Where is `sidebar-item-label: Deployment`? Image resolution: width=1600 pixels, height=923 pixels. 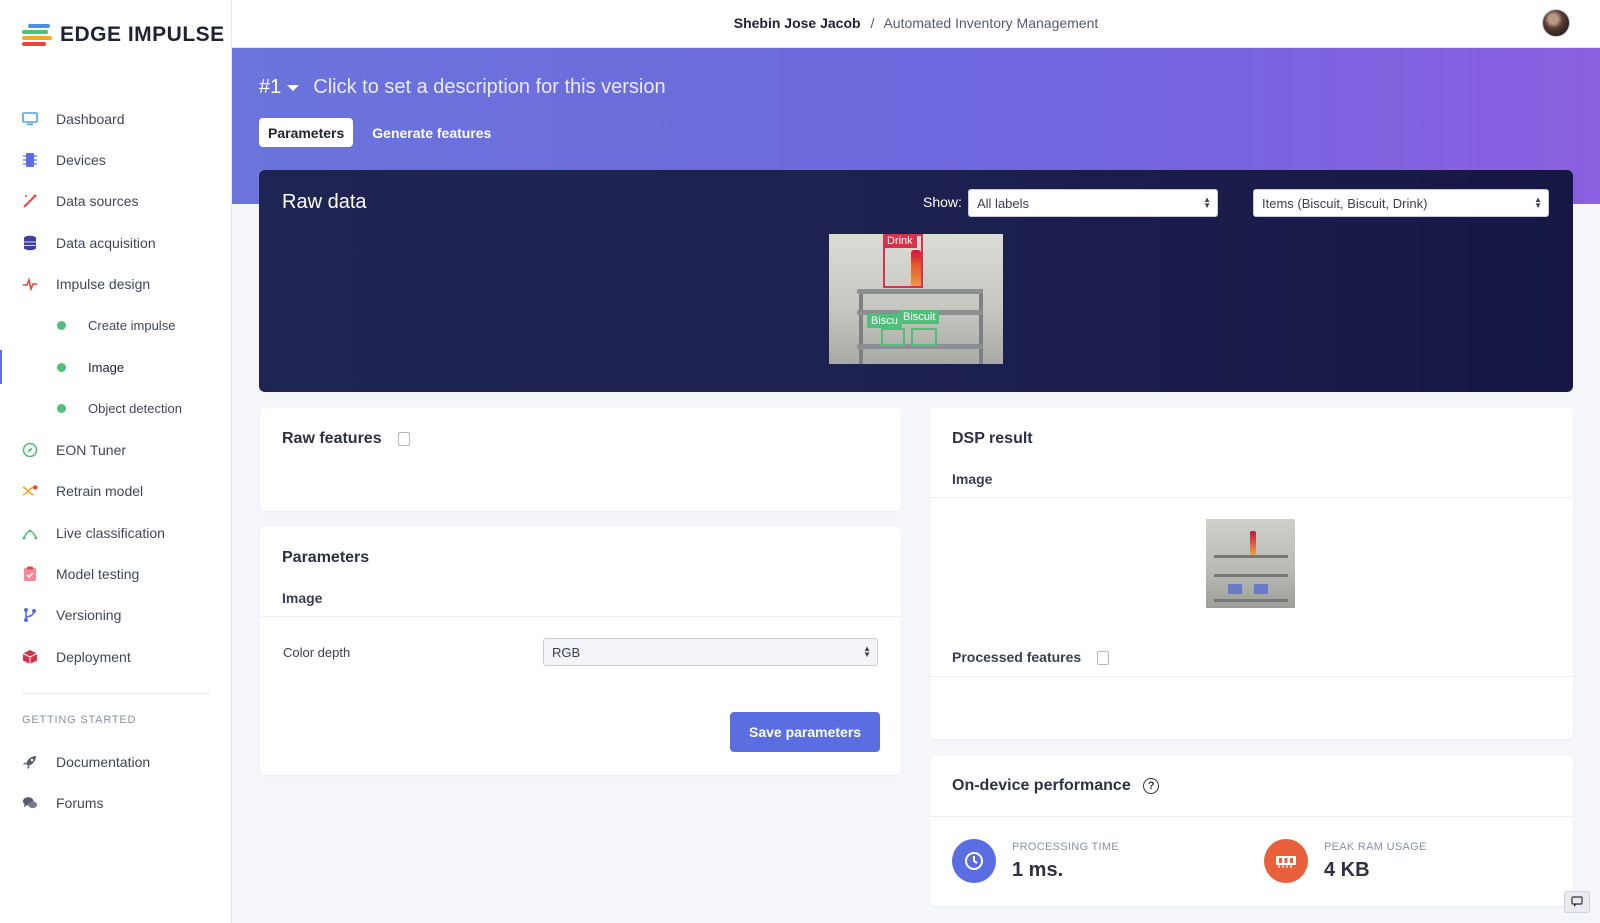
sidebar-item-label: Deployment is located at coordinates (93, 656).